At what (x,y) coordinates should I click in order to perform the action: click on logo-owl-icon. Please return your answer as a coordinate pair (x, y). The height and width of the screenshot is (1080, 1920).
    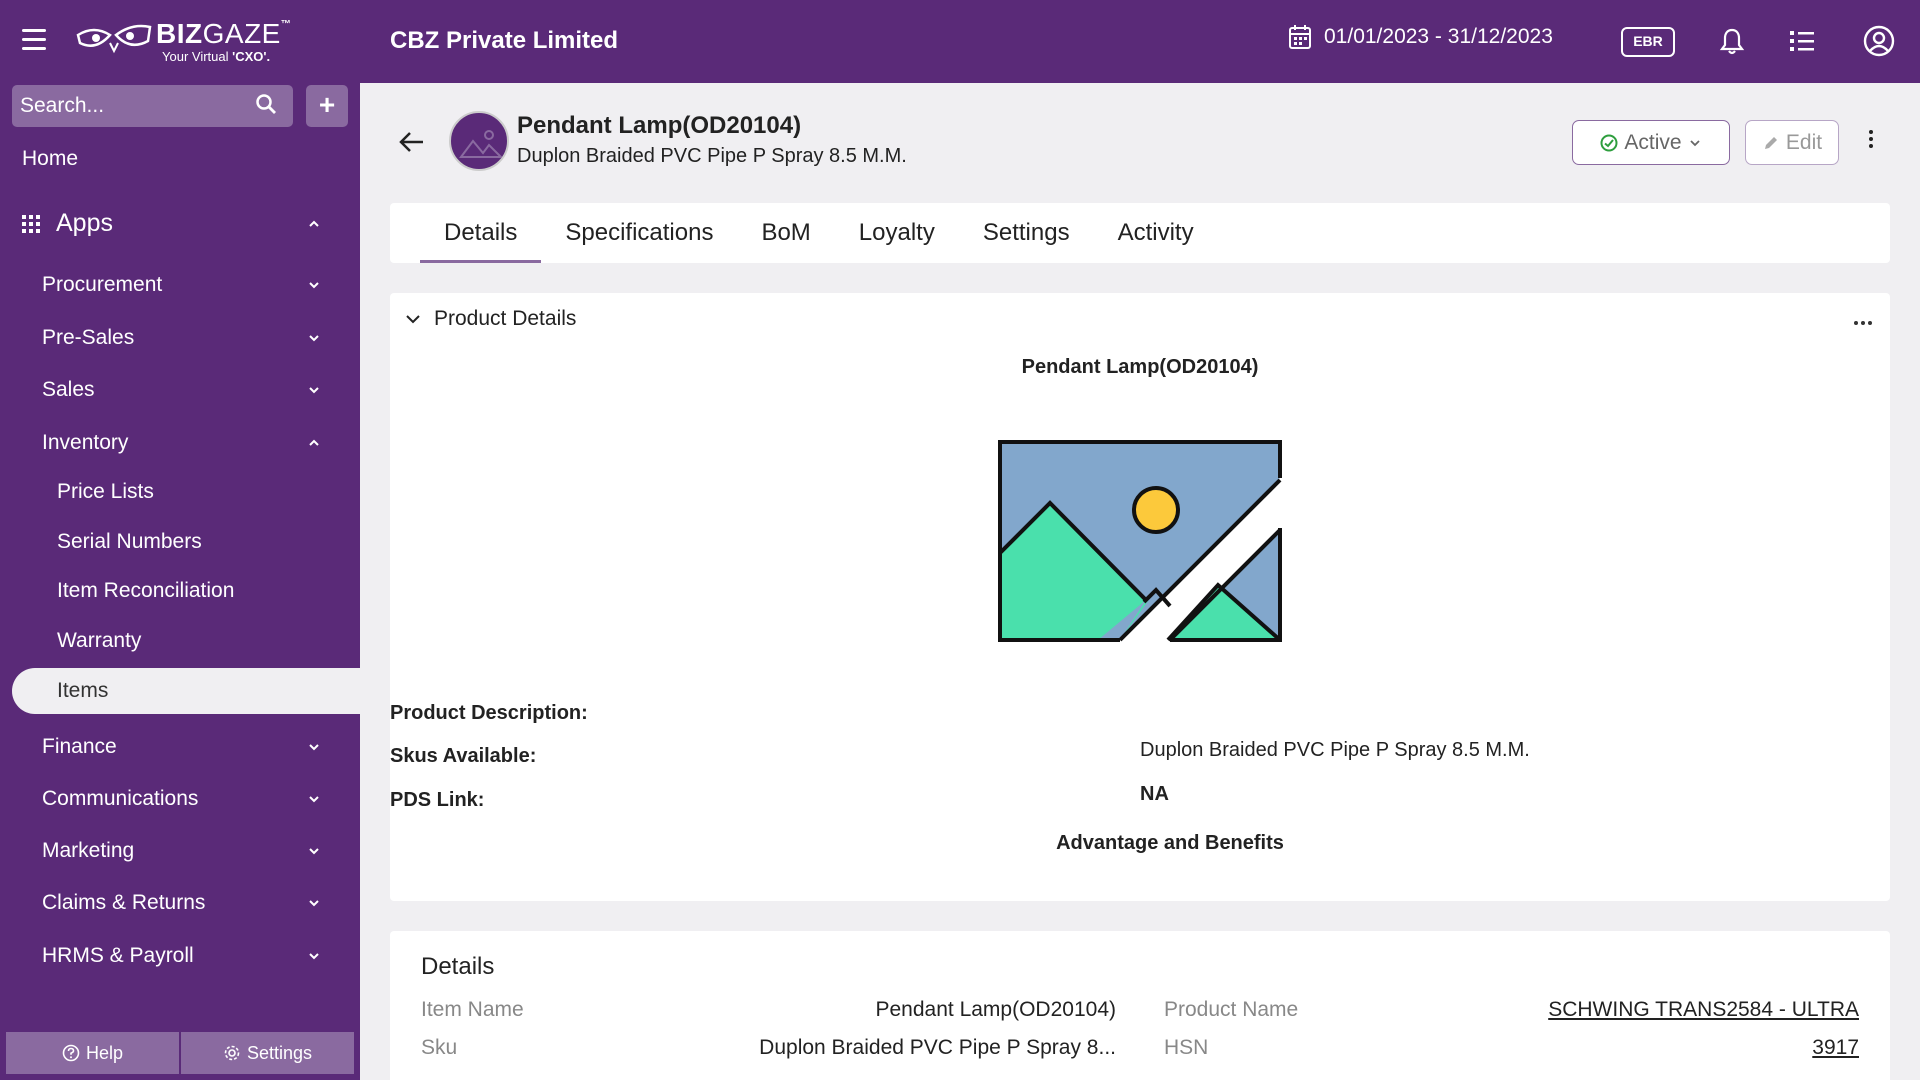
    Looking at the image, I should click on (114, 39).